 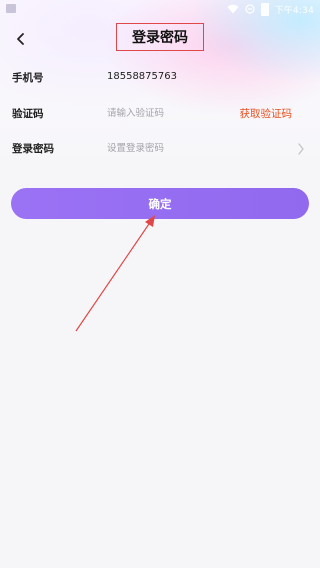 What do you see at coordinates (11, 8) in the screenshot?
I see `image-notification-icon` at bounding box center [11, 8].